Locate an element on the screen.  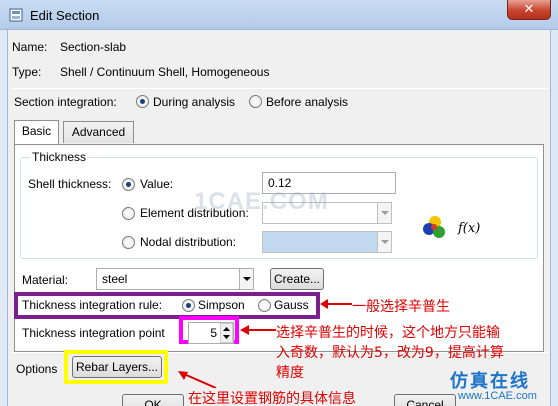
before-analysis-radio is located at coordinates (255, 101).